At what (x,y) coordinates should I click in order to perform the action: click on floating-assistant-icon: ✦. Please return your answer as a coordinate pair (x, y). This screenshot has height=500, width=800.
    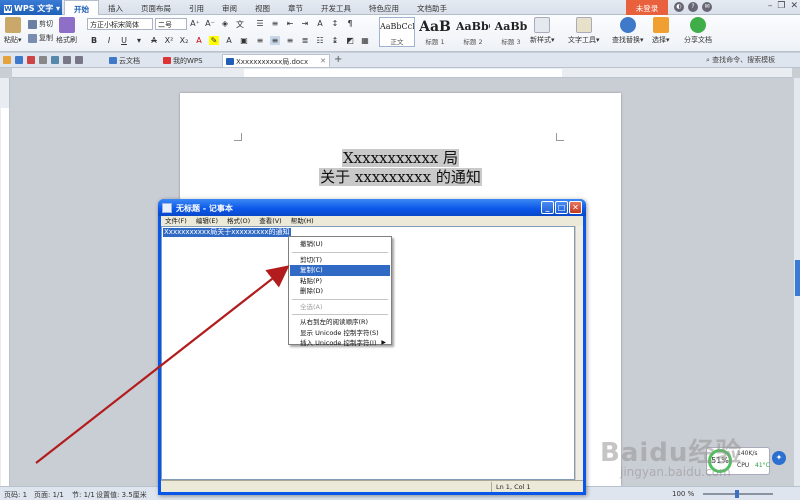
    Looking at the image, I should click on (779, 458).